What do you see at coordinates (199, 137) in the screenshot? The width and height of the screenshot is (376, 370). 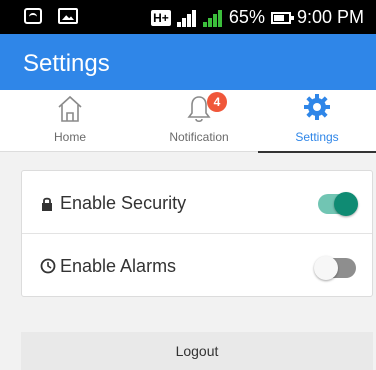 I see `tab-notification-label: Notification` at bounding box center [199, 137].